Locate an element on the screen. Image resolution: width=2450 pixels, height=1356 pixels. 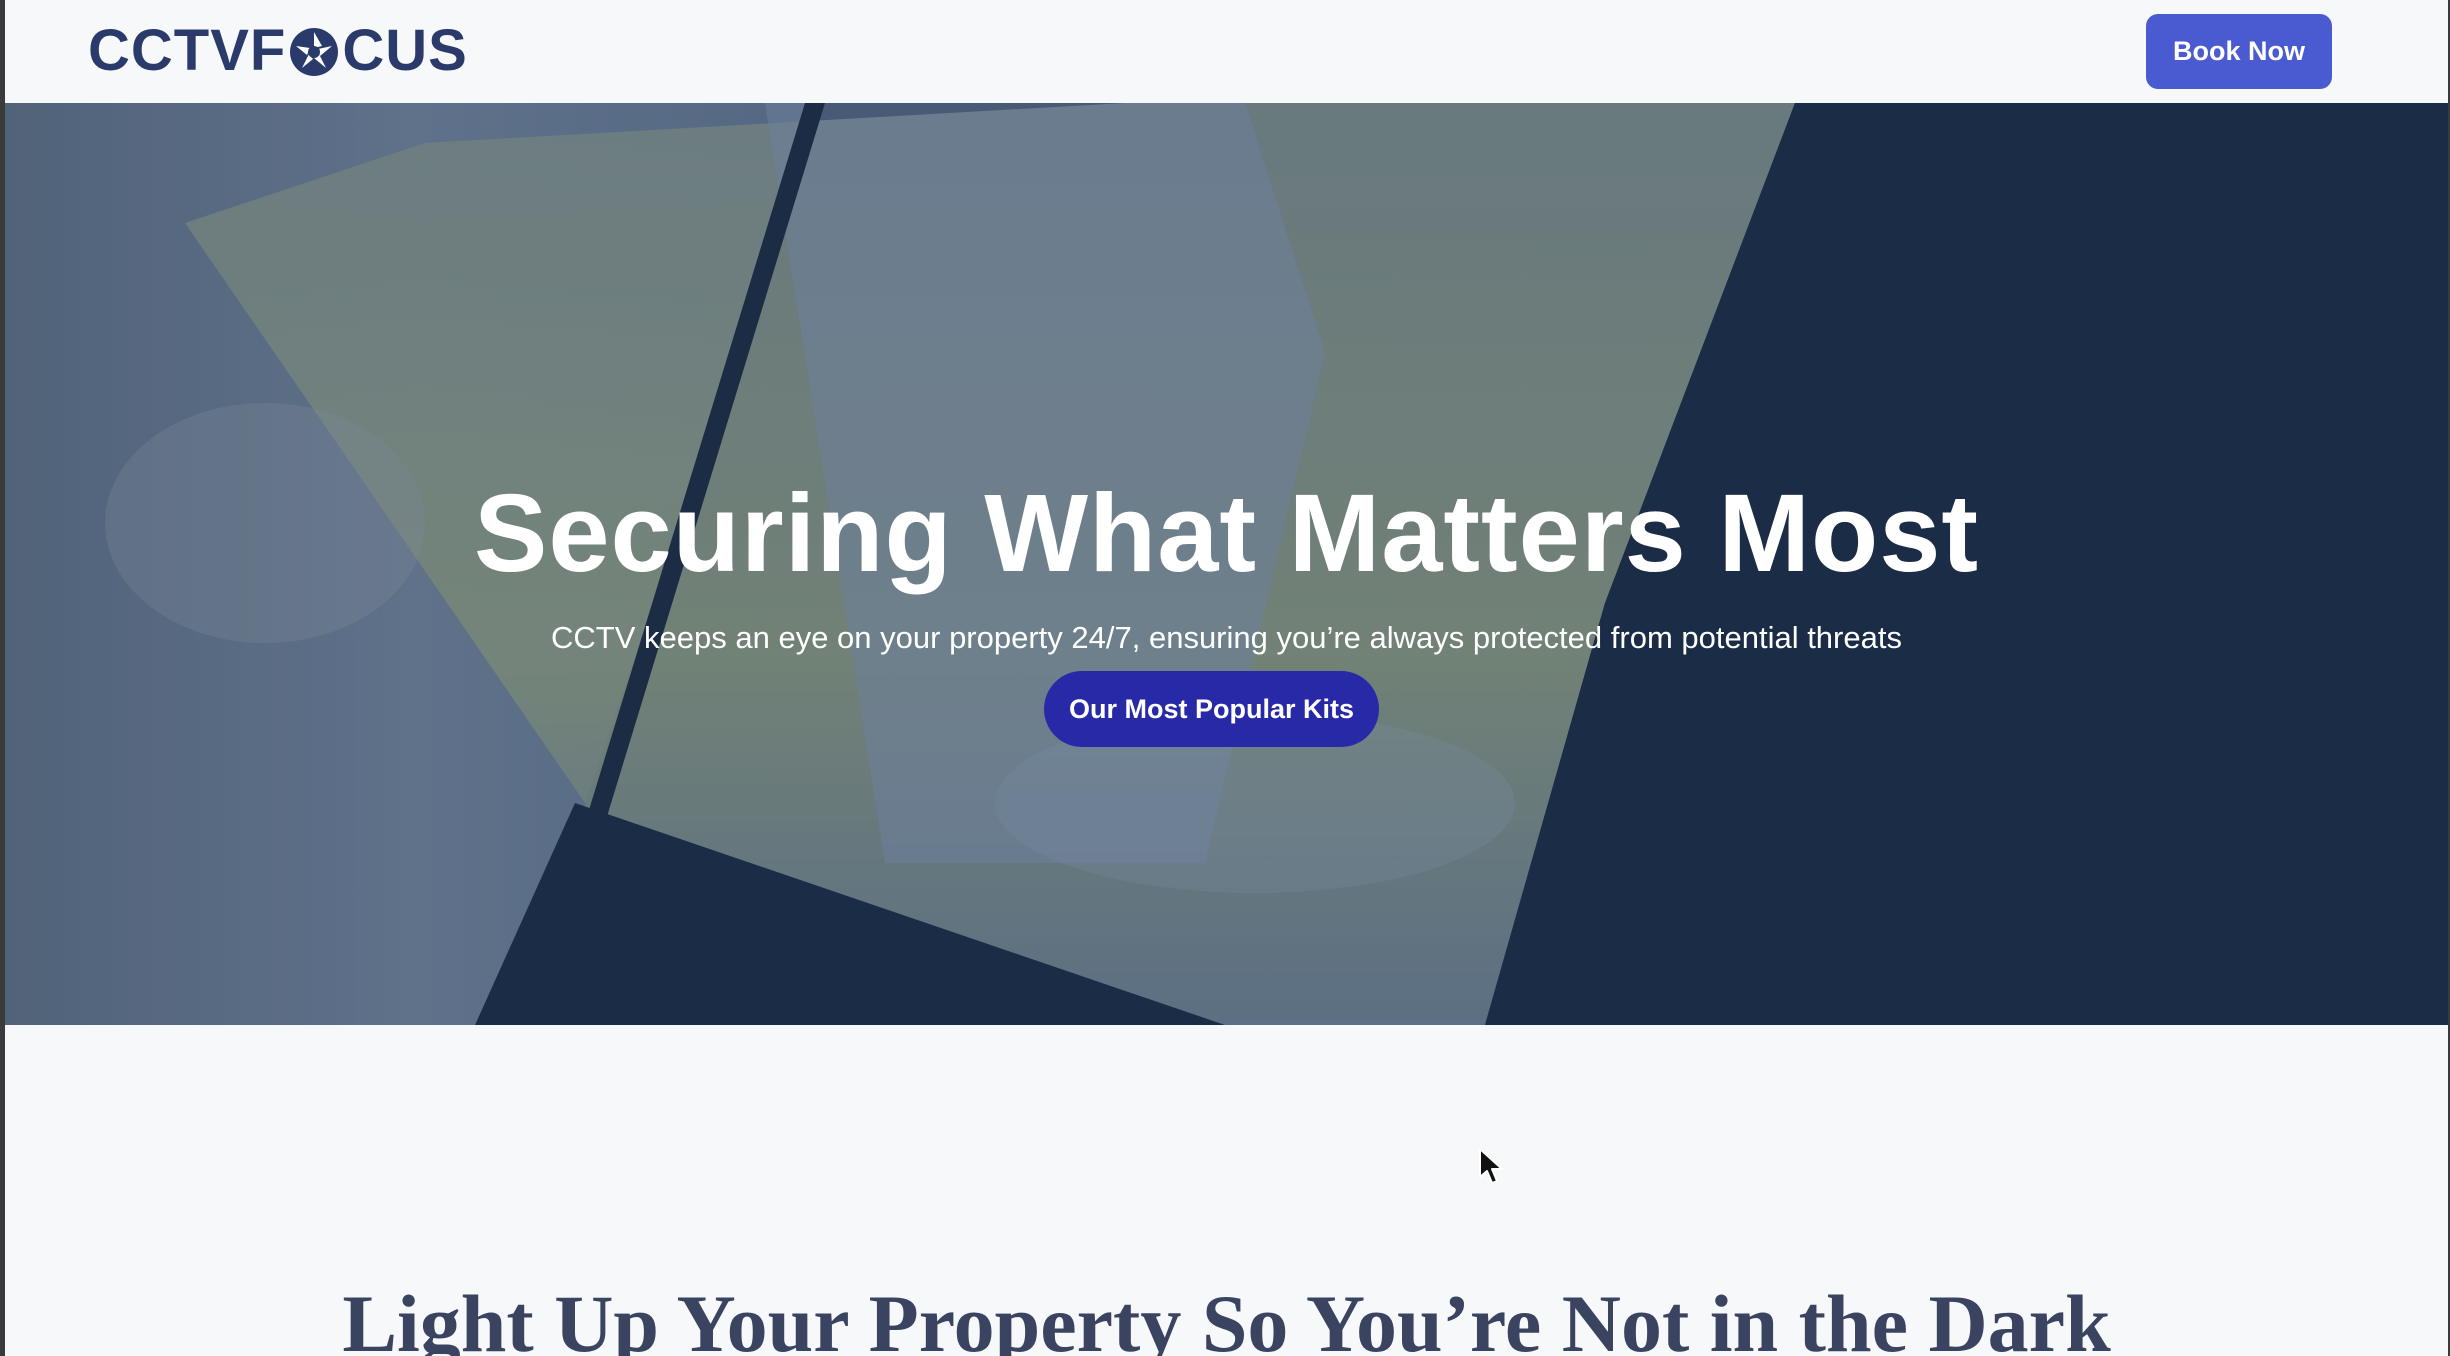
site-header: CCTVF CUS Book Now is located at coordinates (1226, 51).